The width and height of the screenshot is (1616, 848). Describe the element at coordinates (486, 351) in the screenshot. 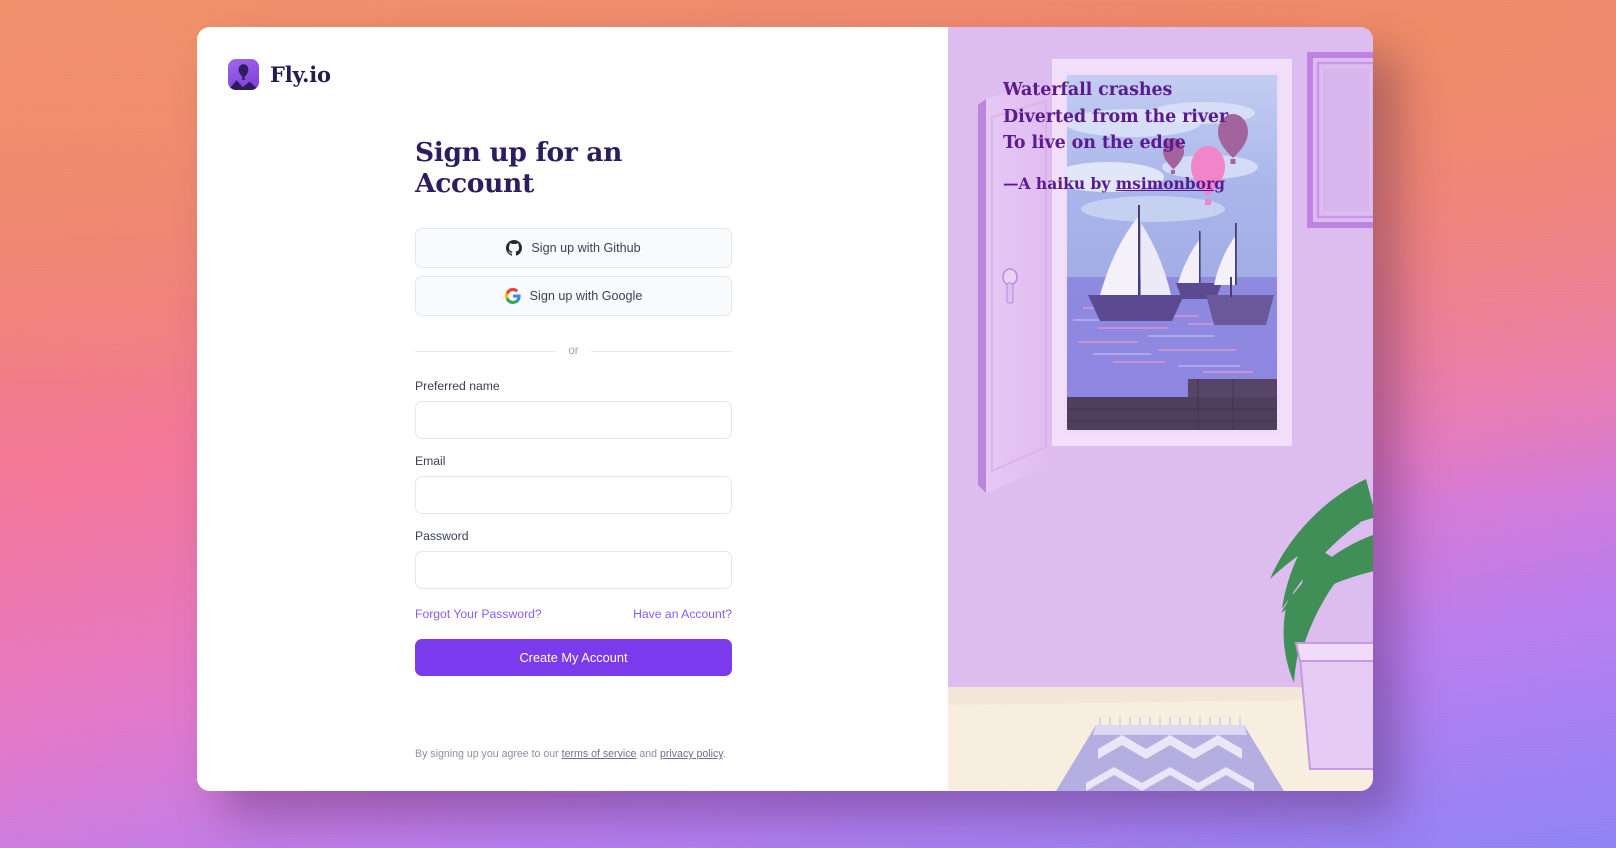

I see `divider-line-left` at that location.